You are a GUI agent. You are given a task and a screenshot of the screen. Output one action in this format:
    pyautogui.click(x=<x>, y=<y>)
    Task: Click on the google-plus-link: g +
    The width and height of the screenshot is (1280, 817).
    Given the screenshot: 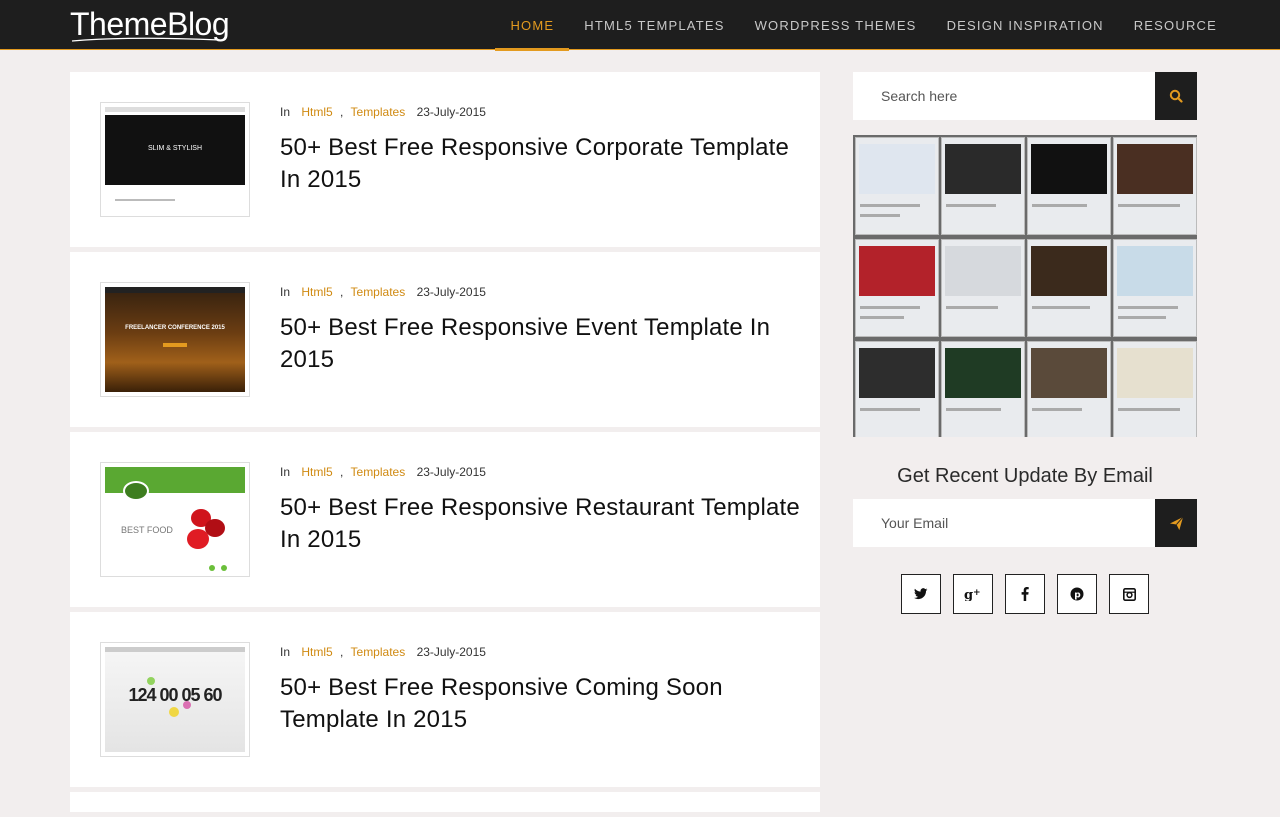 What is the action you would take?
    pyautogui.click(x=973, y=594)
    